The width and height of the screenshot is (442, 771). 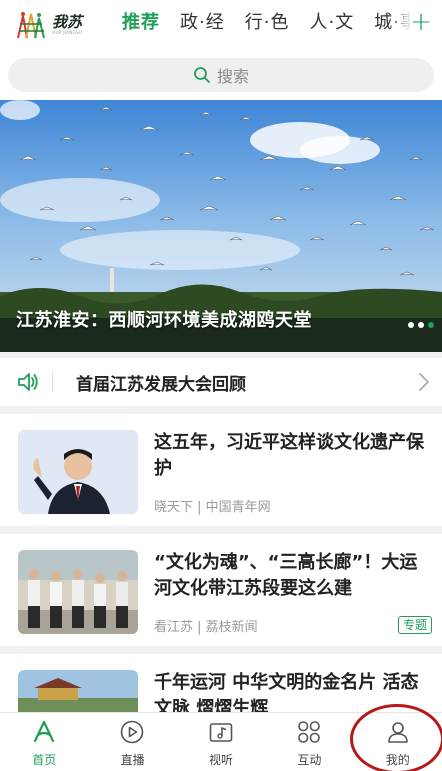 What do you see at coordinates (44, 731) in the screenshot?
I see `home-icon` at bounding box center [44, 731].